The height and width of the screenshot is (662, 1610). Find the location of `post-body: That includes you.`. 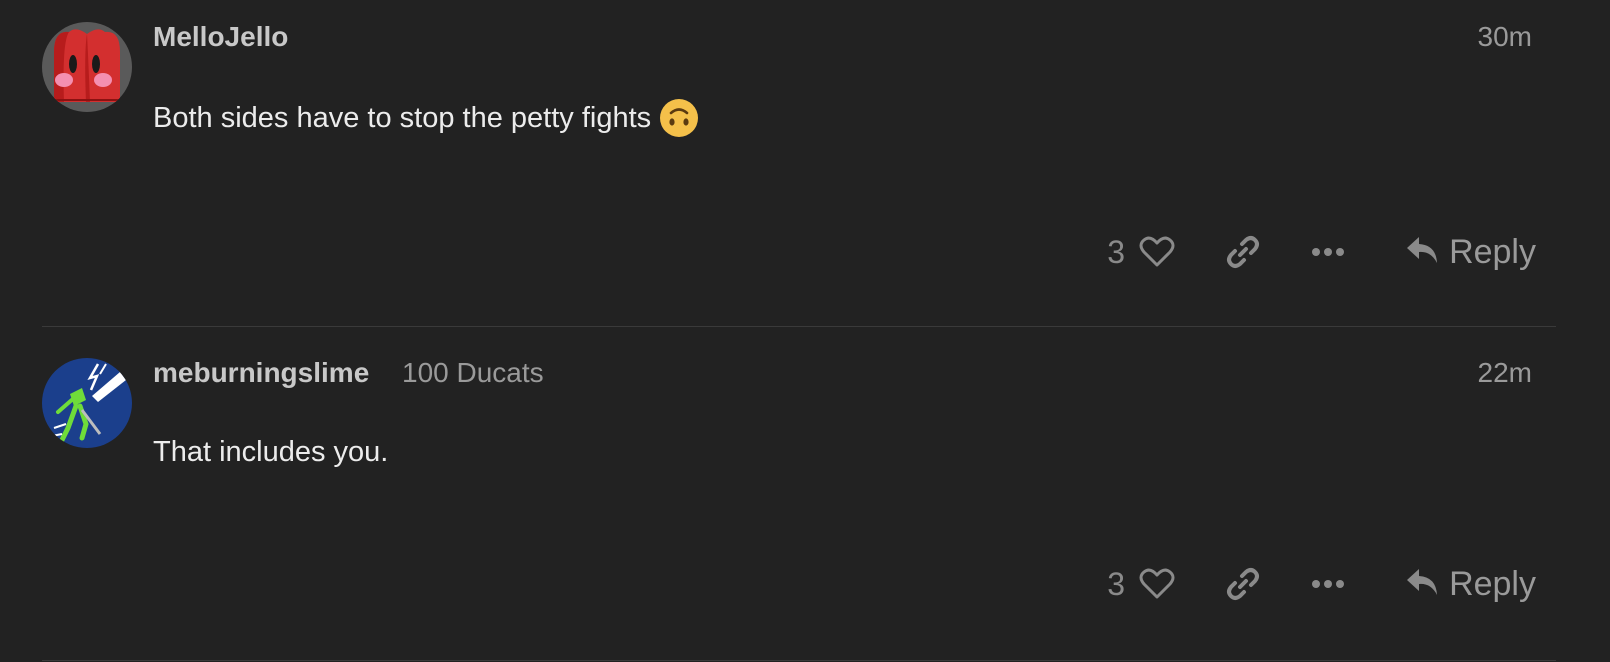

post-body: That includes you. is located at coordinates (270, 452).